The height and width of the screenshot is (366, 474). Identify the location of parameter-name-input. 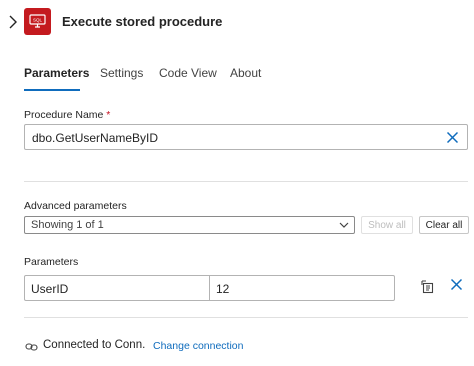
(116, 288).